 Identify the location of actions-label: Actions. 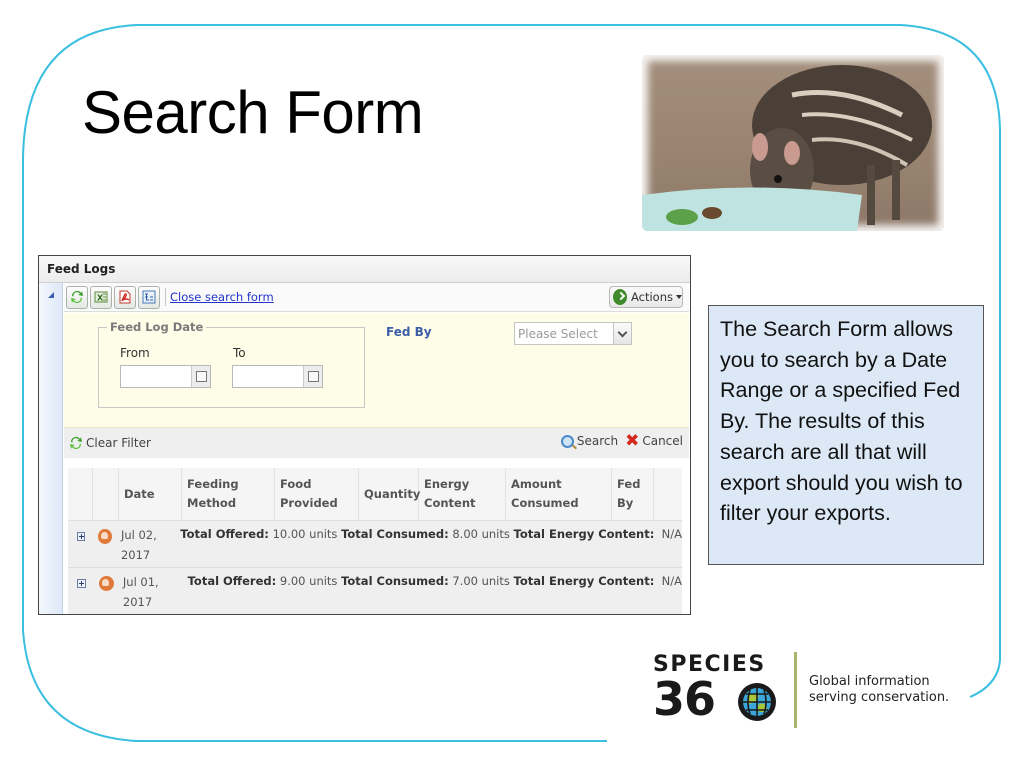
(651, 297).